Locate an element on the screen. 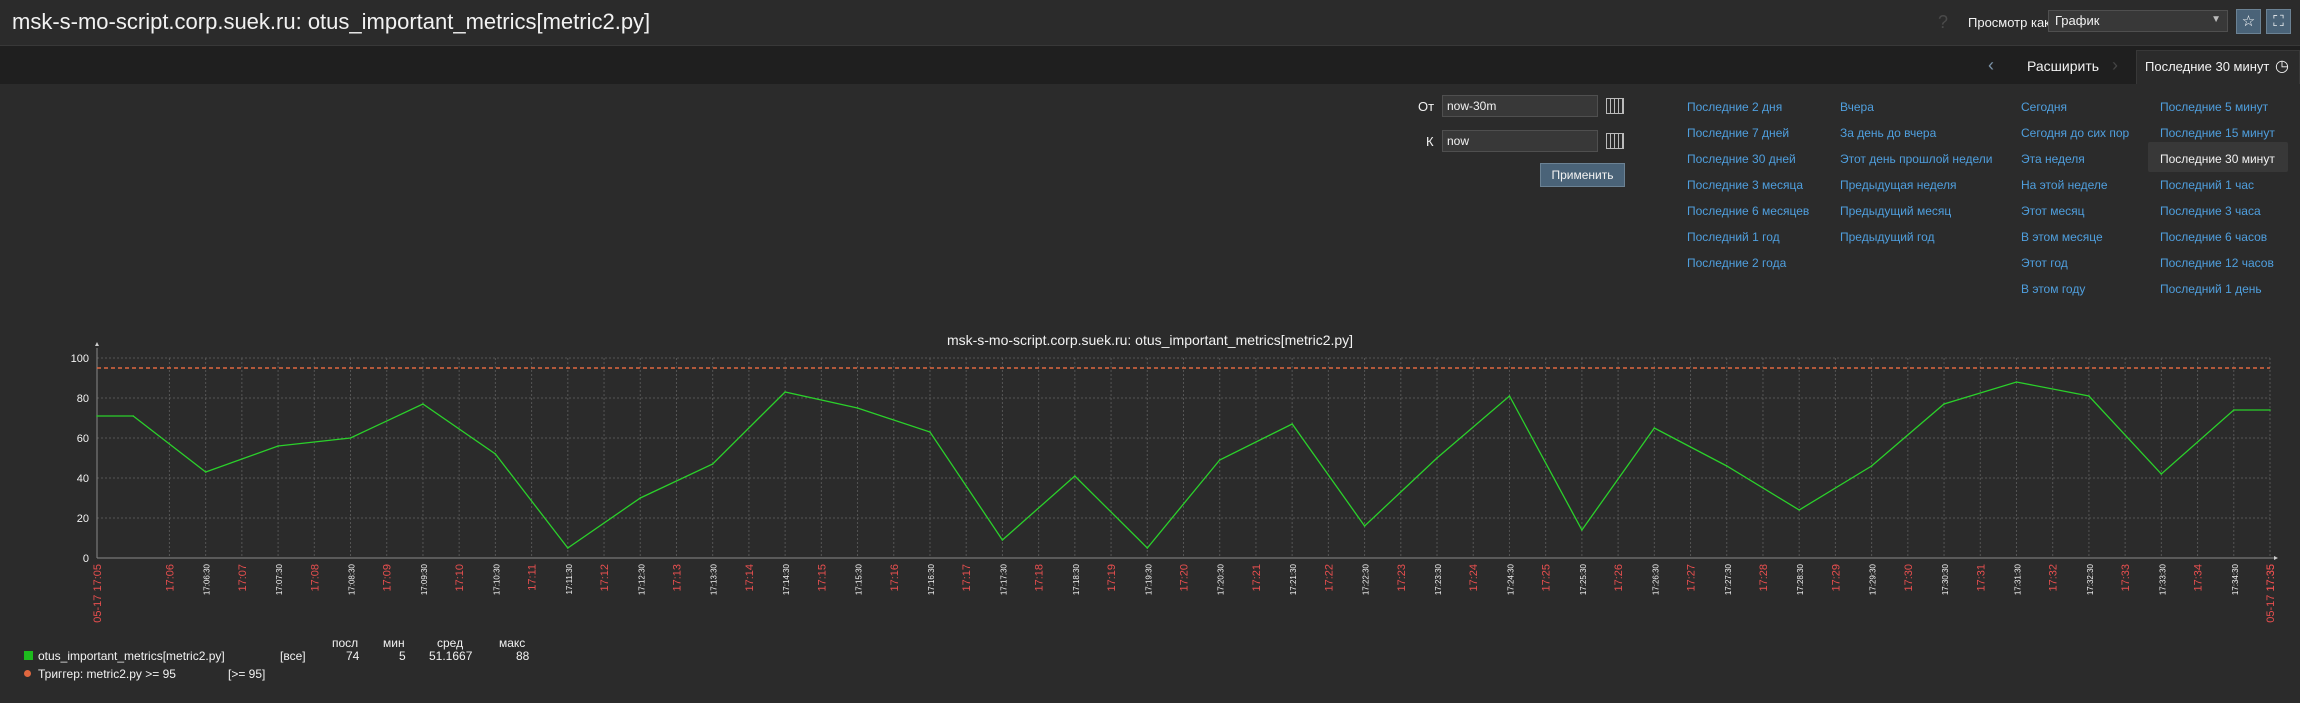 This screenshot has width=2300, height=703. x-tick-label: 17:19:30 is located at coordinates (1148, 579).